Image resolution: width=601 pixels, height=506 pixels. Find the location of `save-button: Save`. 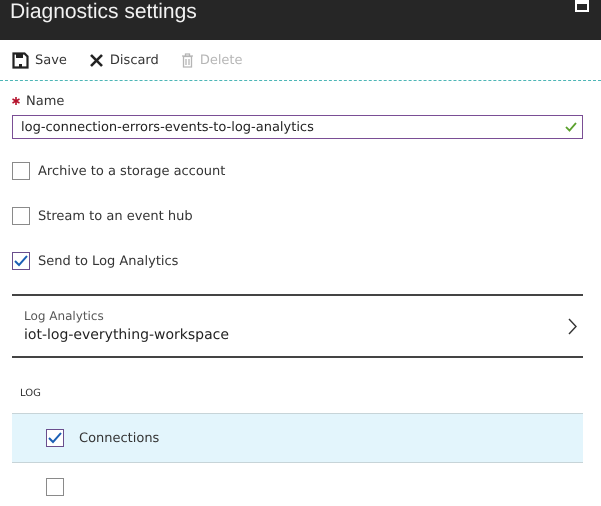

save-button: Save is located at coordinates (39, 60).